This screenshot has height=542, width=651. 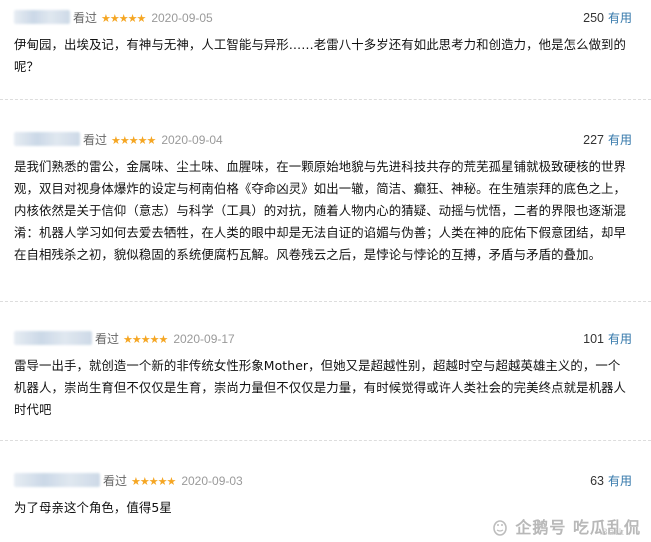 What do you see at coordinates (204, 339) in the screenshot?
I see `review-date: 2020-09-17` at bounding box center [204, 339].